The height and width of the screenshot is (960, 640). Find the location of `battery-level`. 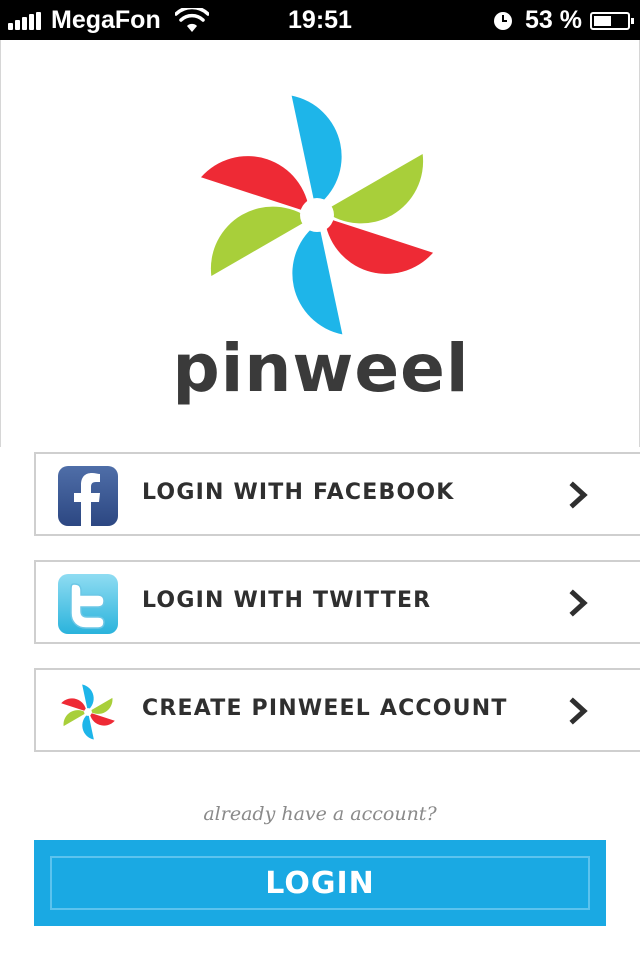

battery-level is located at coordinates (602, 20).